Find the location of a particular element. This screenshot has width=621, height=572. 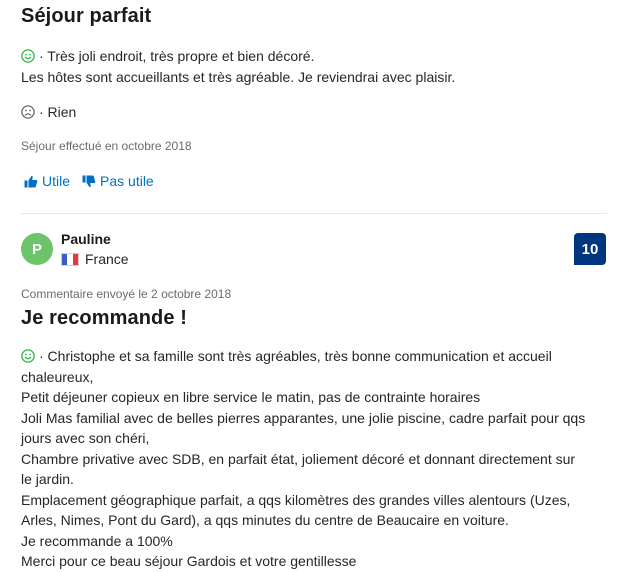

negative-text: · Rien is located at coordinates (58, 112).